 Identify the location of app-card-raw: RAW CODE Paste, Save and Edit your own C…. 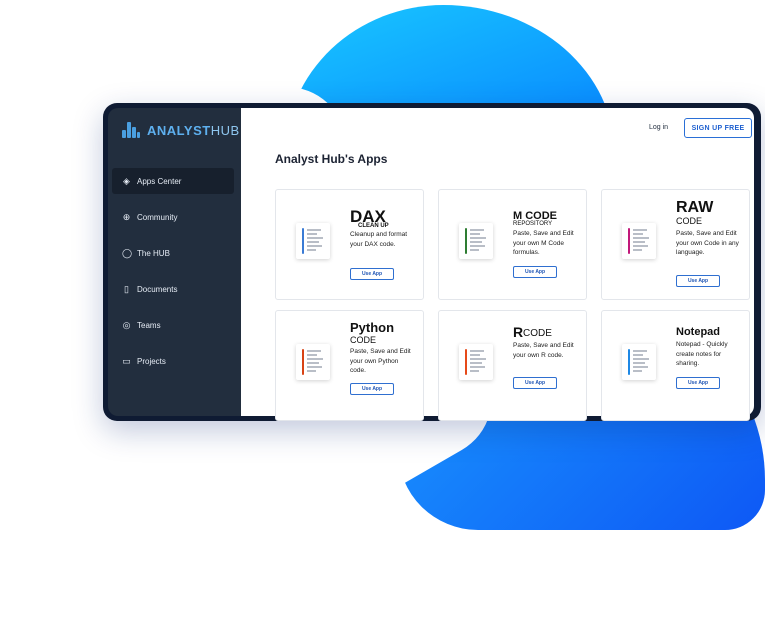
(675, 244).